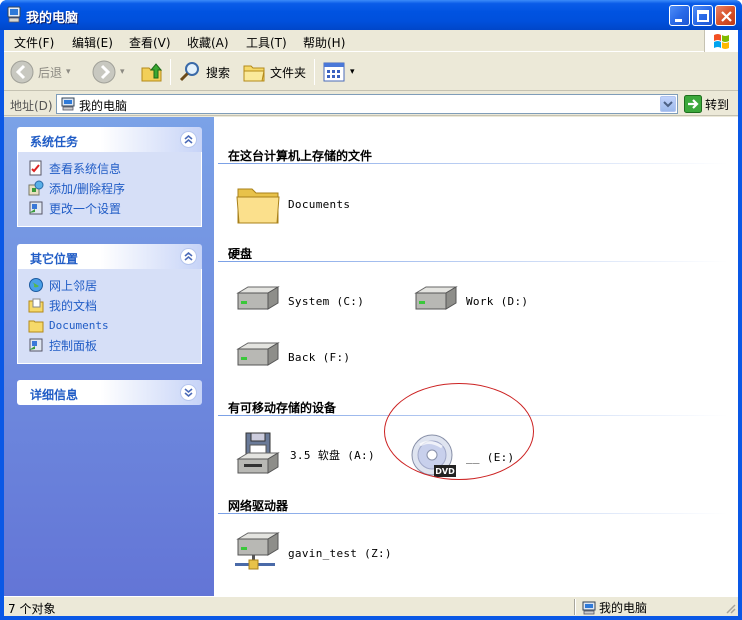  I want to click on go-arrow-icon, so click(693, 104).